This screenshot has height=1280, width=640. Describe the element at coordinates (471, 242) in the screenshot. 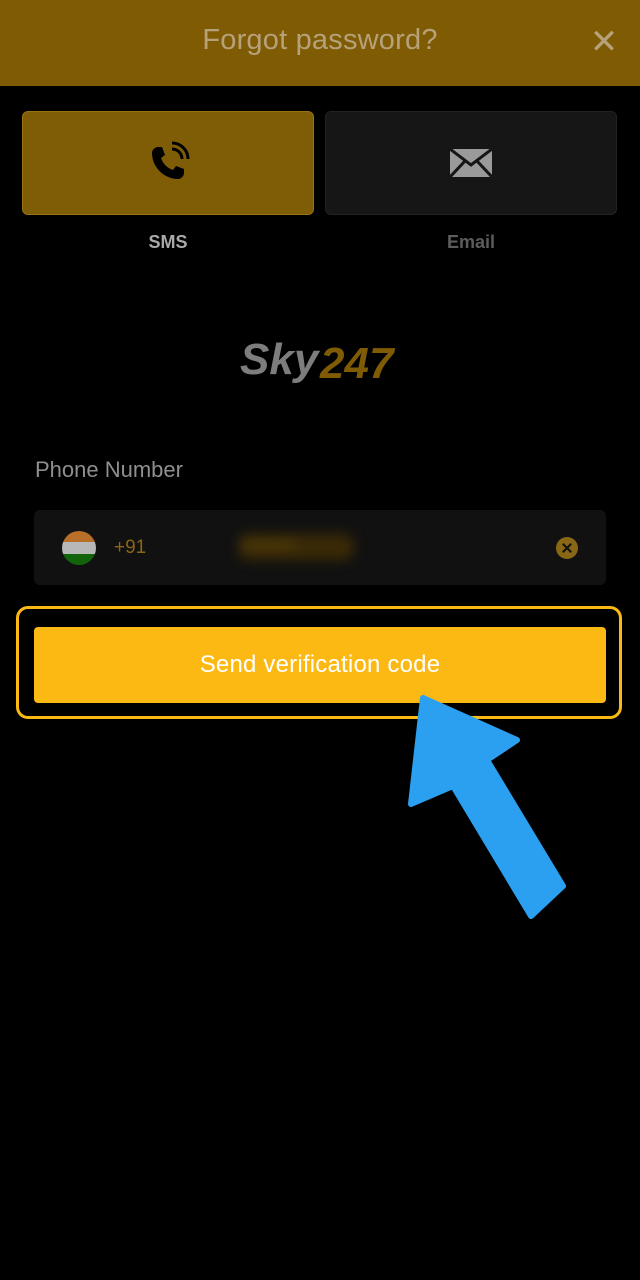

I see `tab-email-label: Email` at that location.